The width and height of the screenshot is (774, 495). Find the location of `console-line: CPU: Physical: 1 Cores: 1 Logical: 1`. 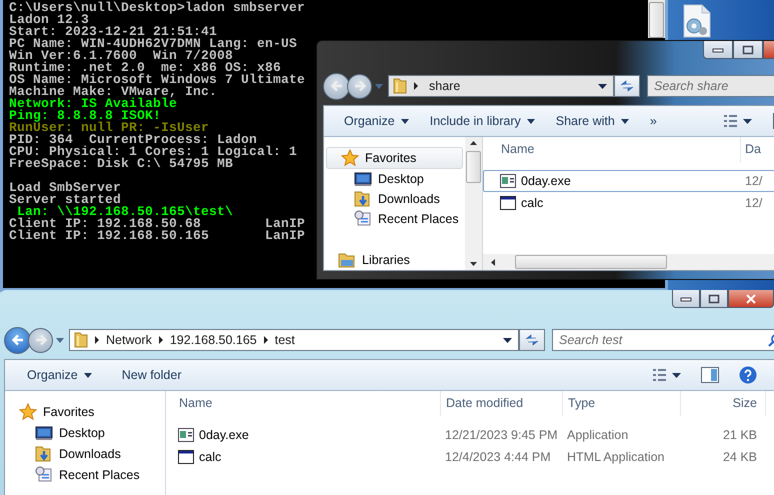

console-line: CPU: Physical: 1 Cores: 1 Logical: 1 is located at coordinates (153, 152).